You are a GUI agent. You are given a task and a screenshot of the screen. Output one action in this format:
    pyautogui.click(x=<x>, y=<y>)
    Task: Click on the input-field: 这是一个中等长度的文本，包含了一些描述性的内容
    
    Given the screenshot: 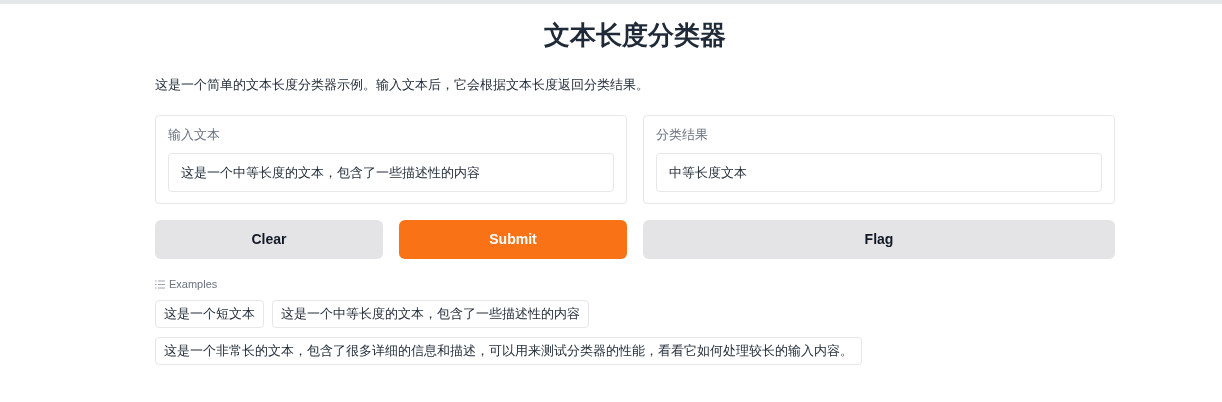 What is the action you would take?
    pyautogui.click(x=391, y=172)
    